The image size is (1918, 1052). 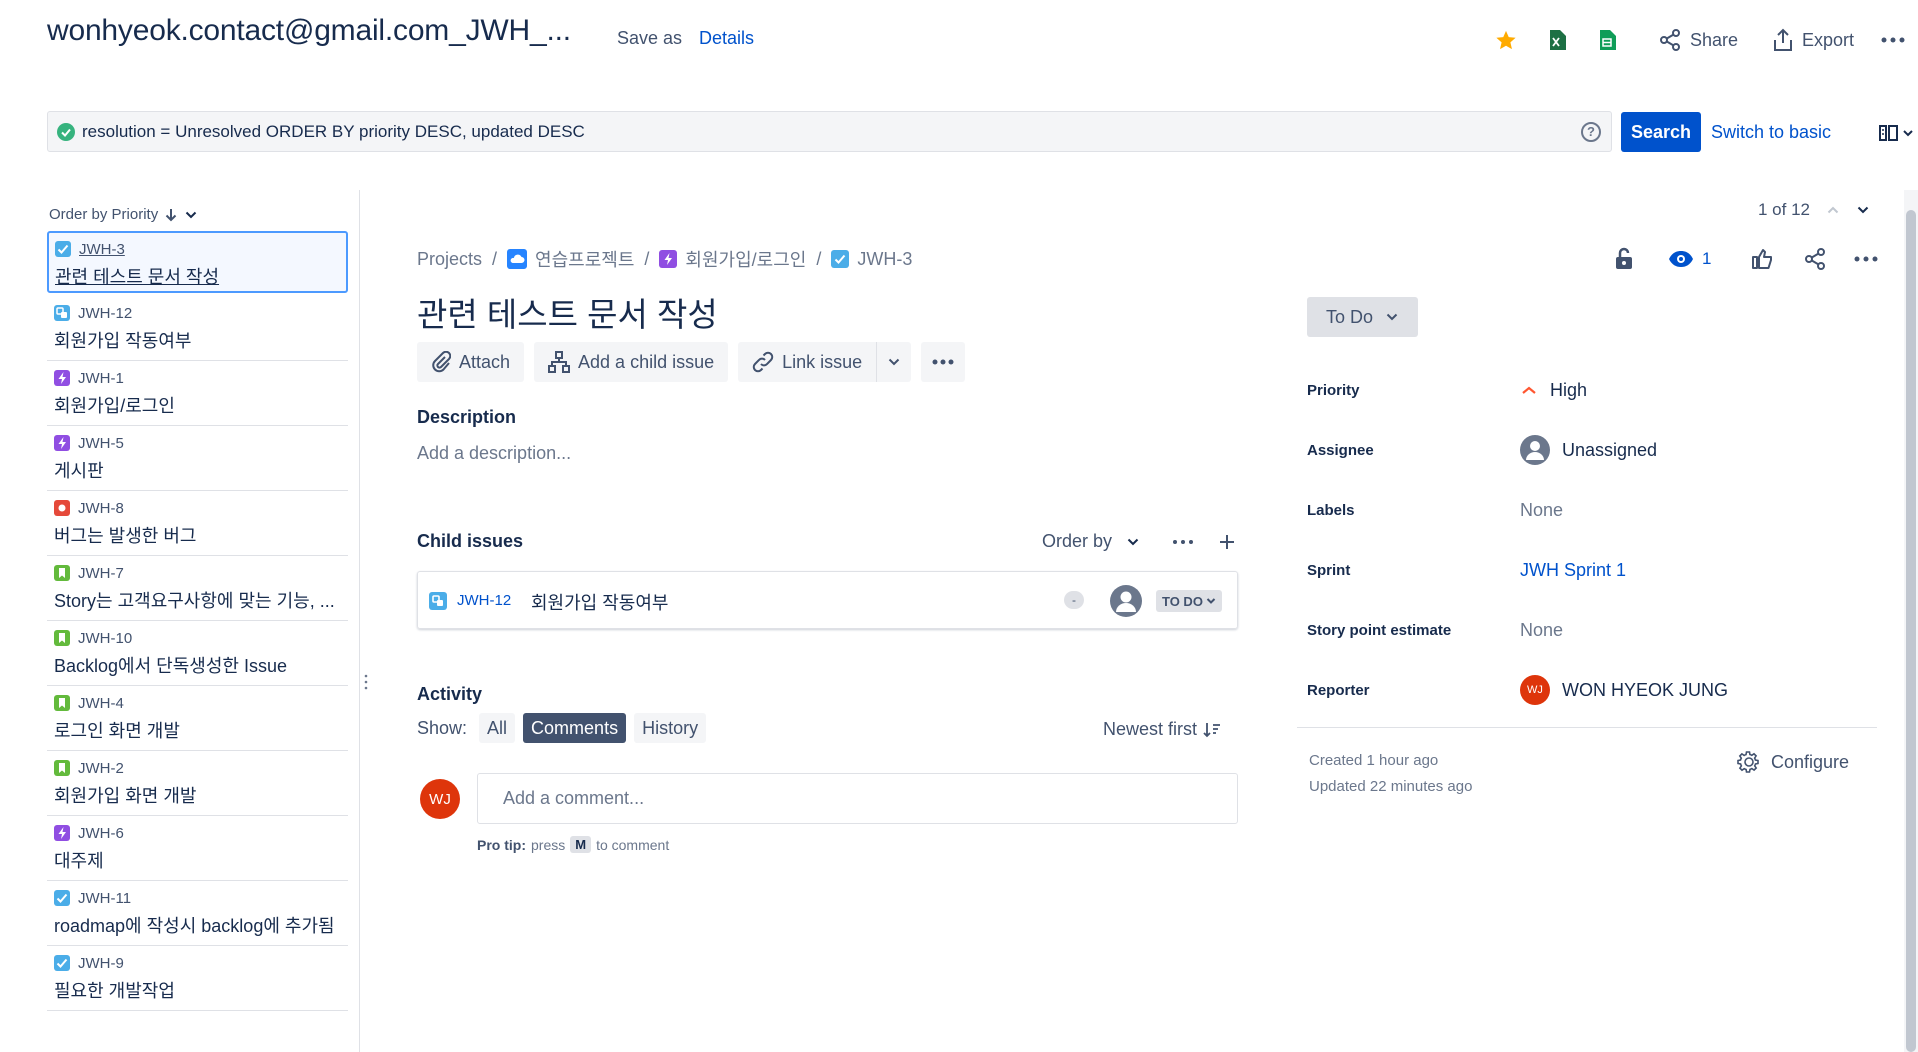 What do you see at coordinates (197, 328) in the screenshot?
I see `issue-list-item: JWH-12 회원가입 작동여부` at bounding box center [197, 328].